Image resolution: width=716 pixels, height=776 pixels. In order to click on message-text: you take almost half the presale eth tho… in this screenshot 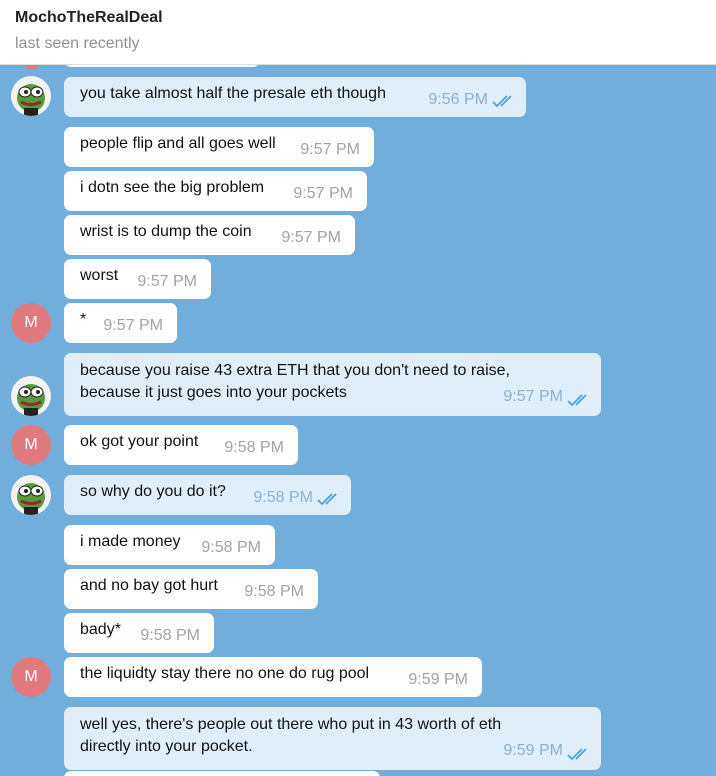, I will do `click(233, 93)`.